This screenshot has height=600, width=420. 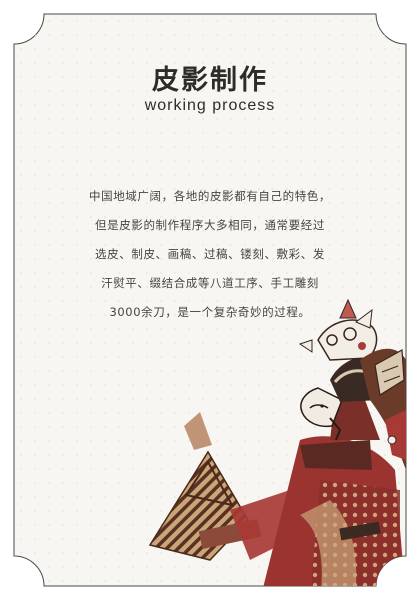 I want to click on description-line: 选皮、制皮、画稿、过稿、镂刻、敷彩、发, so click(x=210, y=254).